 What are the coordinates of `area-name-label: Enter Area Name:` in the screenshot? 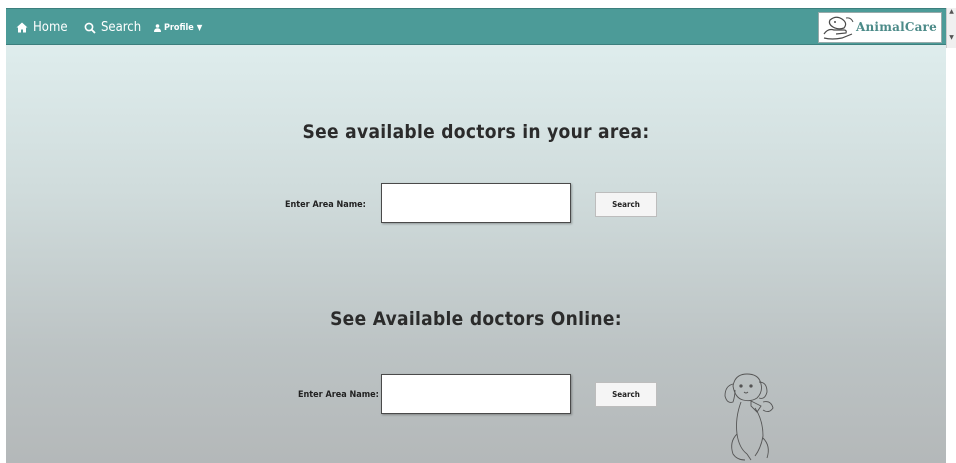 It's located at (325, 205).